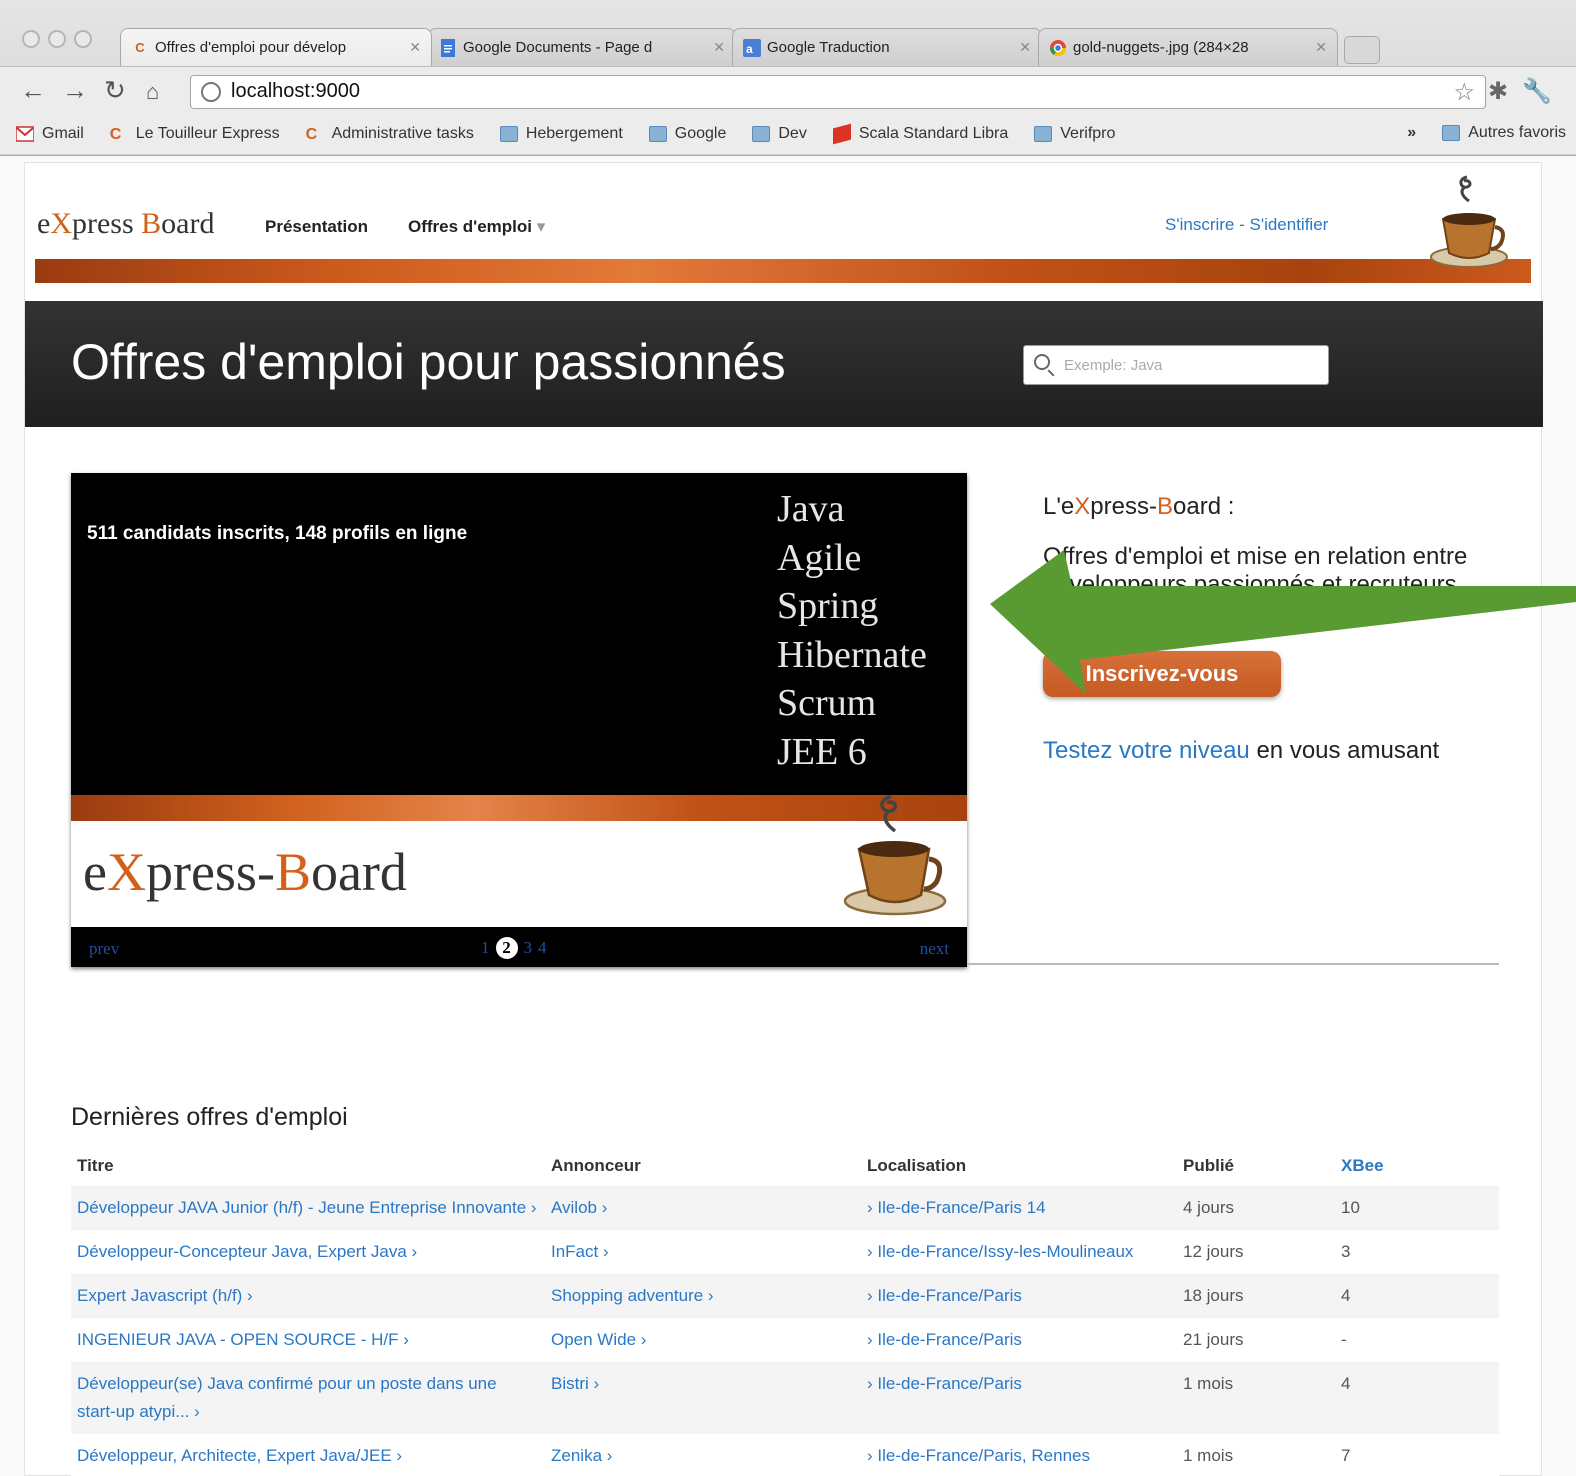 The height and width of the screenshot is (1476, 1576). I want to click on page-link: 4, so click(542, 948).